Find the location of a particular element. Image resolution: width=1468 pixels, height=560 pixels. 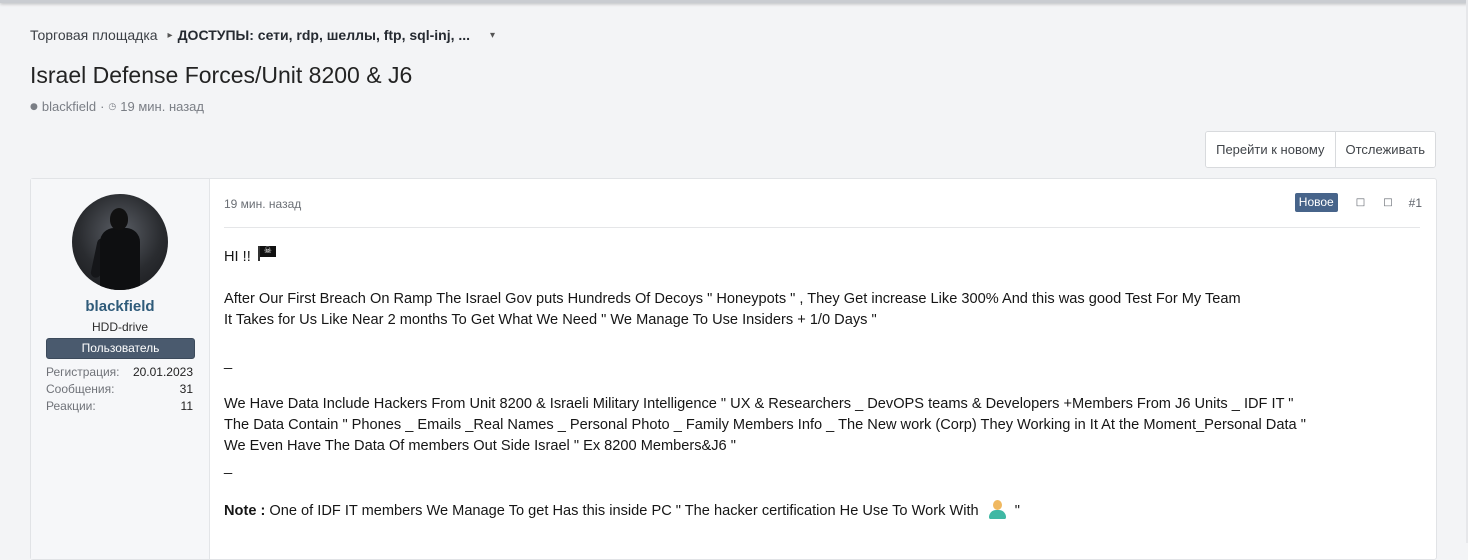

dropdown-icon: ▾ is located at coordinates (492, 35).